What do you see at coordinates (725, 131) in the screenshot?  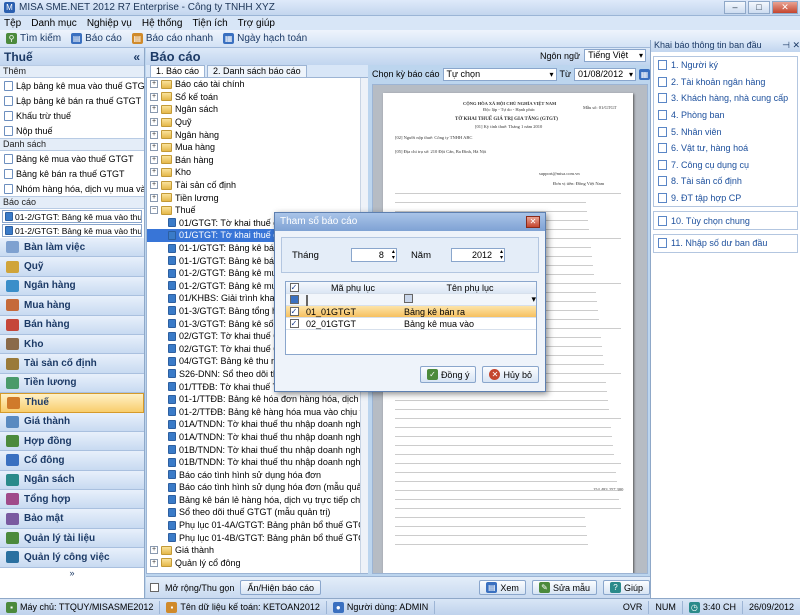 I see `setup-item-group1-4: 5. Nhân viên` at bounding box center [725, 131].